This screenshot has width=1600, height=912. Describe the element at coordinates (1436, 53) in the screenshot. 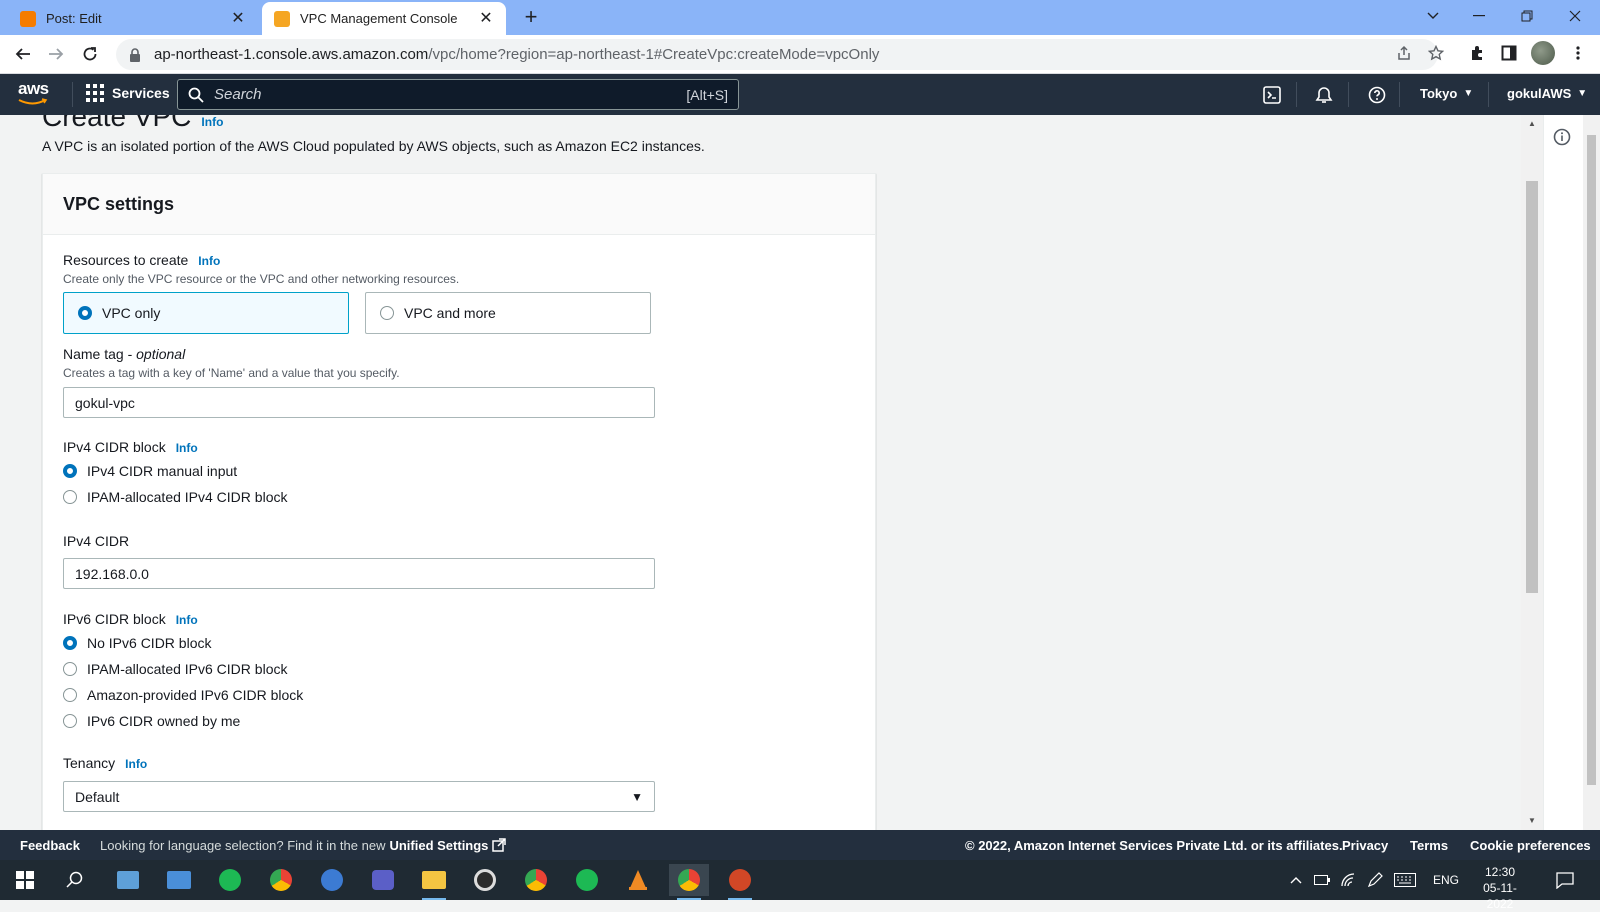

I see `bookmark-star-icon` at that location.